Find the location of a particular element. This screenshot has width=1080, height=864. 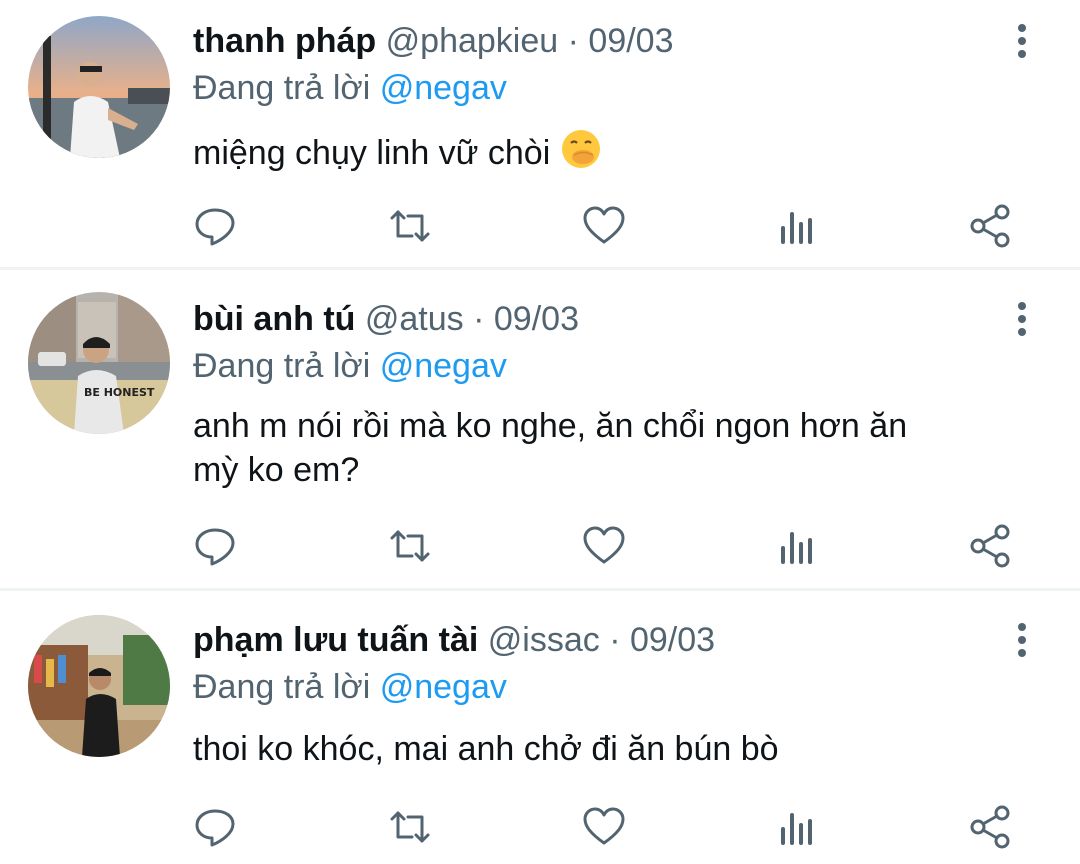

username-handle: @phapkieu is located at coordinates (472, 41).